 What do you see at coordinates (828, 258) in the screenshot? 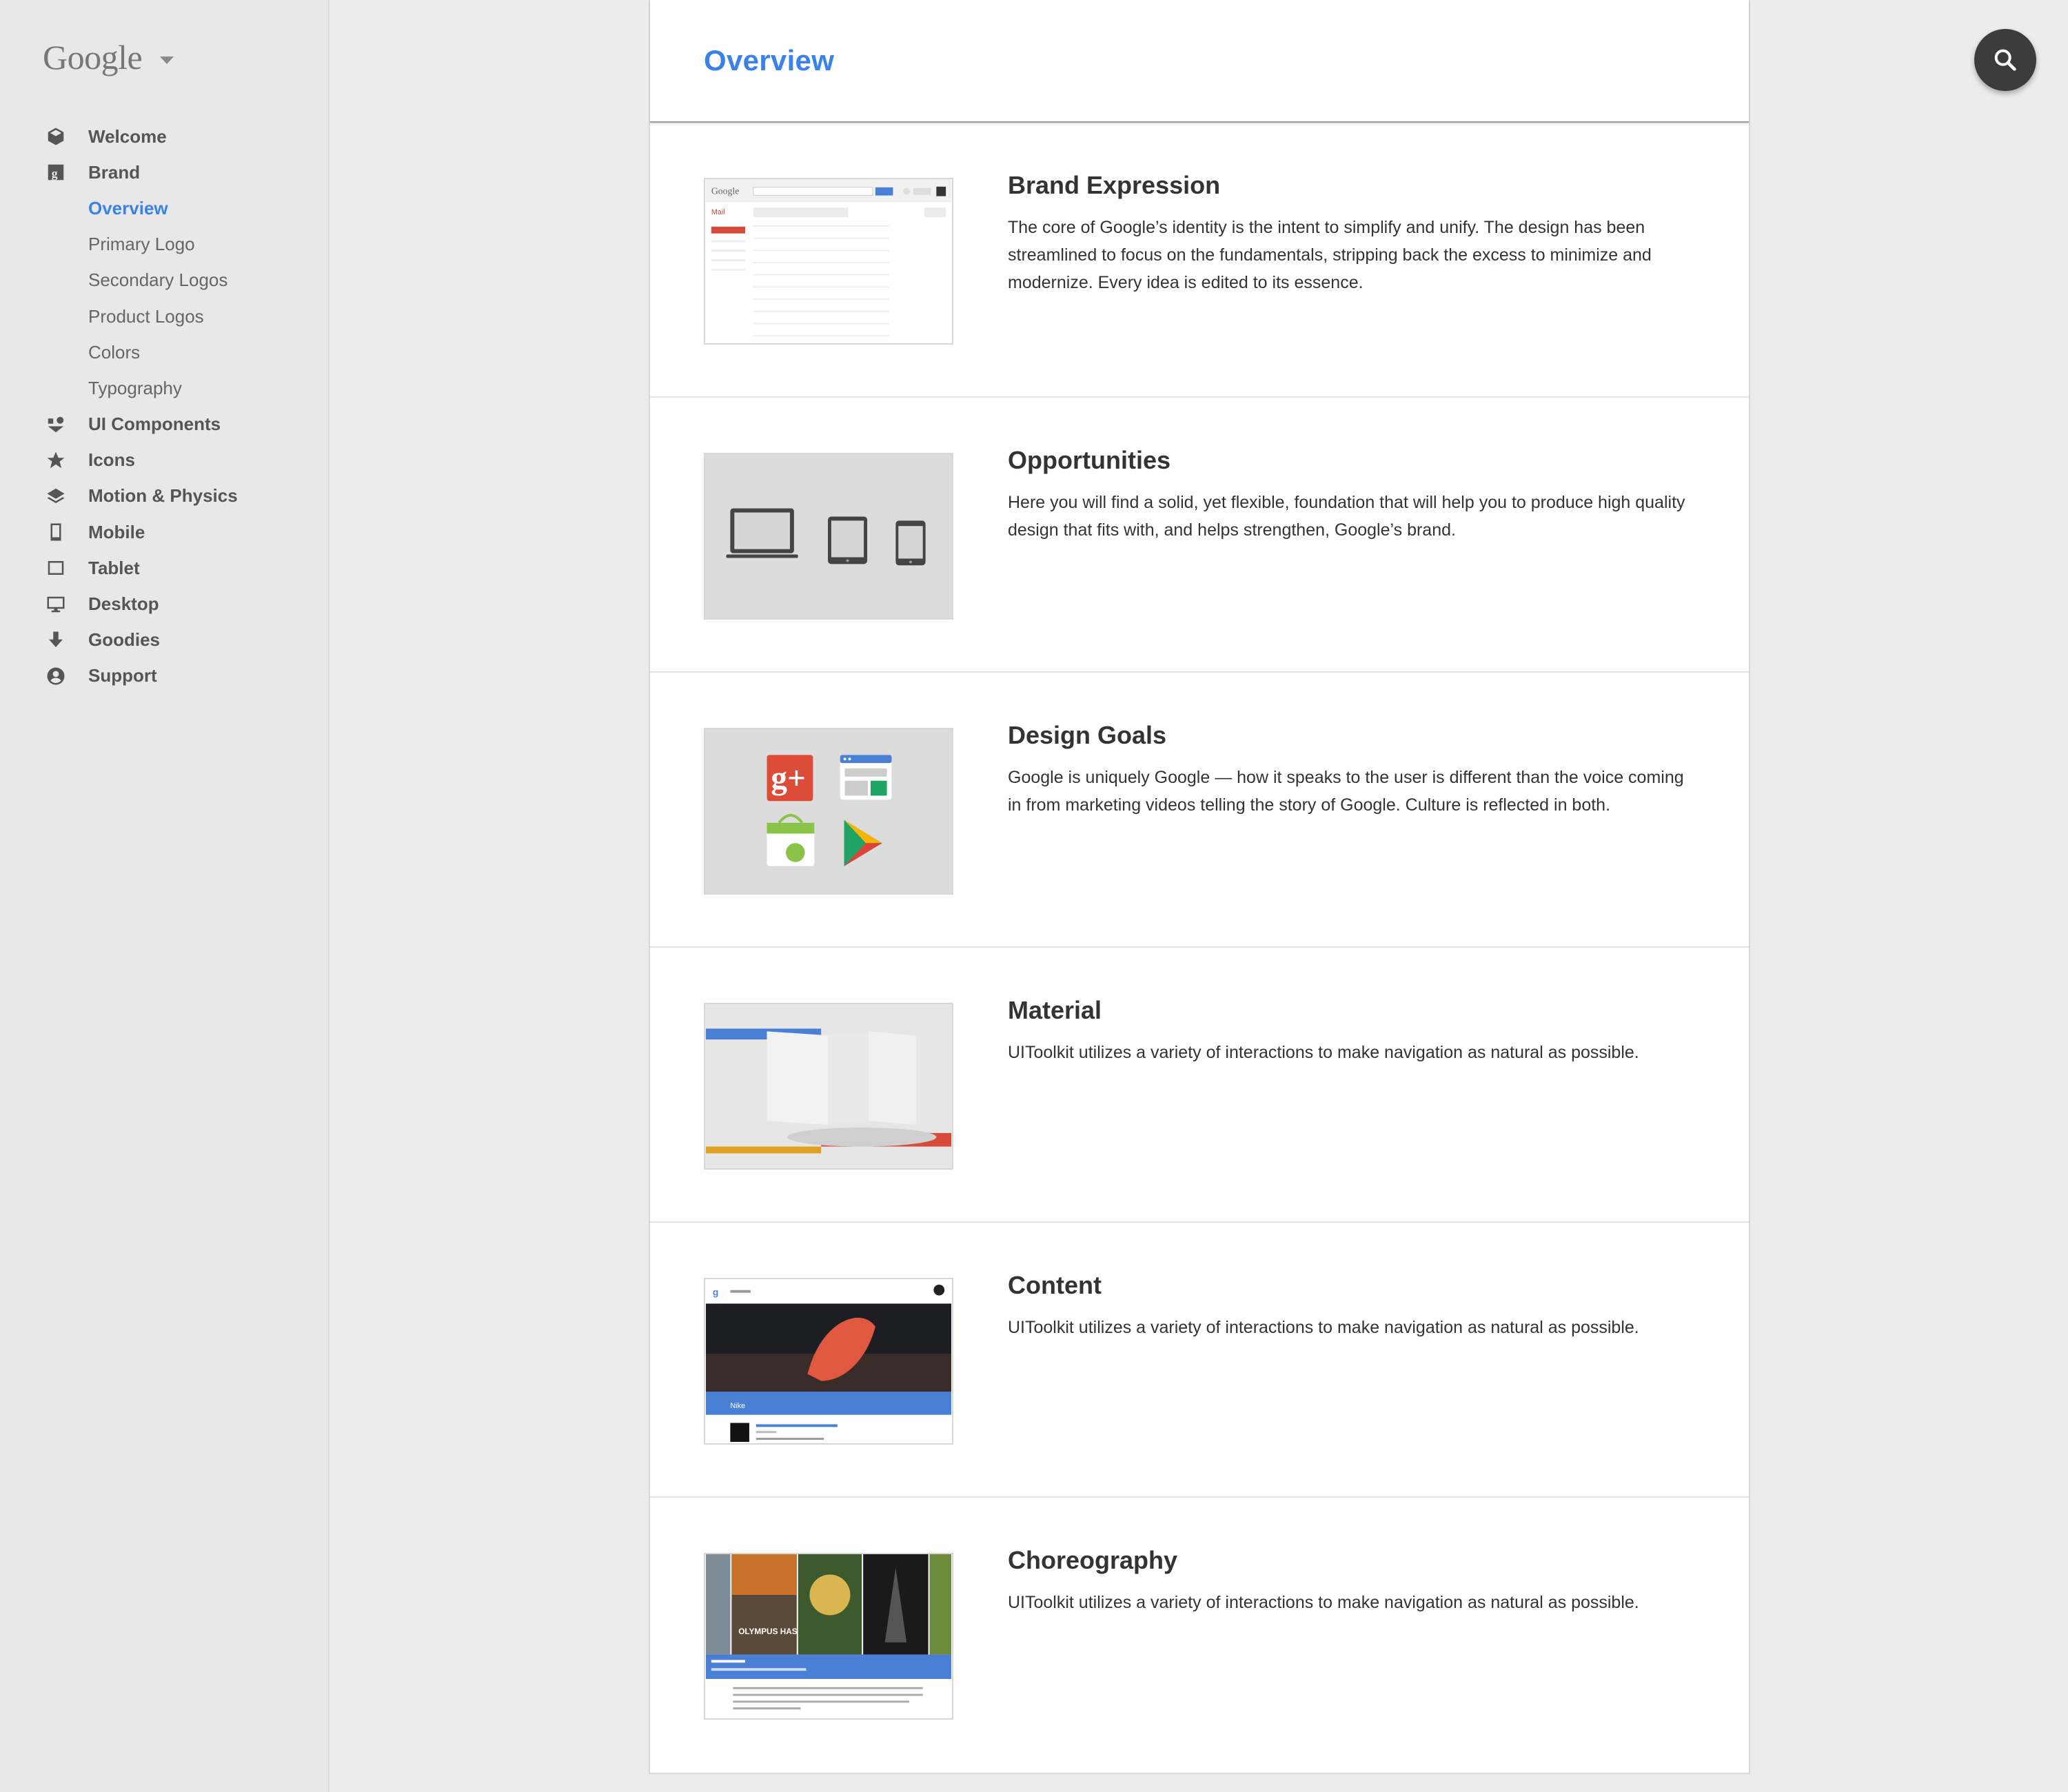
I see `gmail-screenshot-illustration: Google Mail` at bounding box center [828, 258].